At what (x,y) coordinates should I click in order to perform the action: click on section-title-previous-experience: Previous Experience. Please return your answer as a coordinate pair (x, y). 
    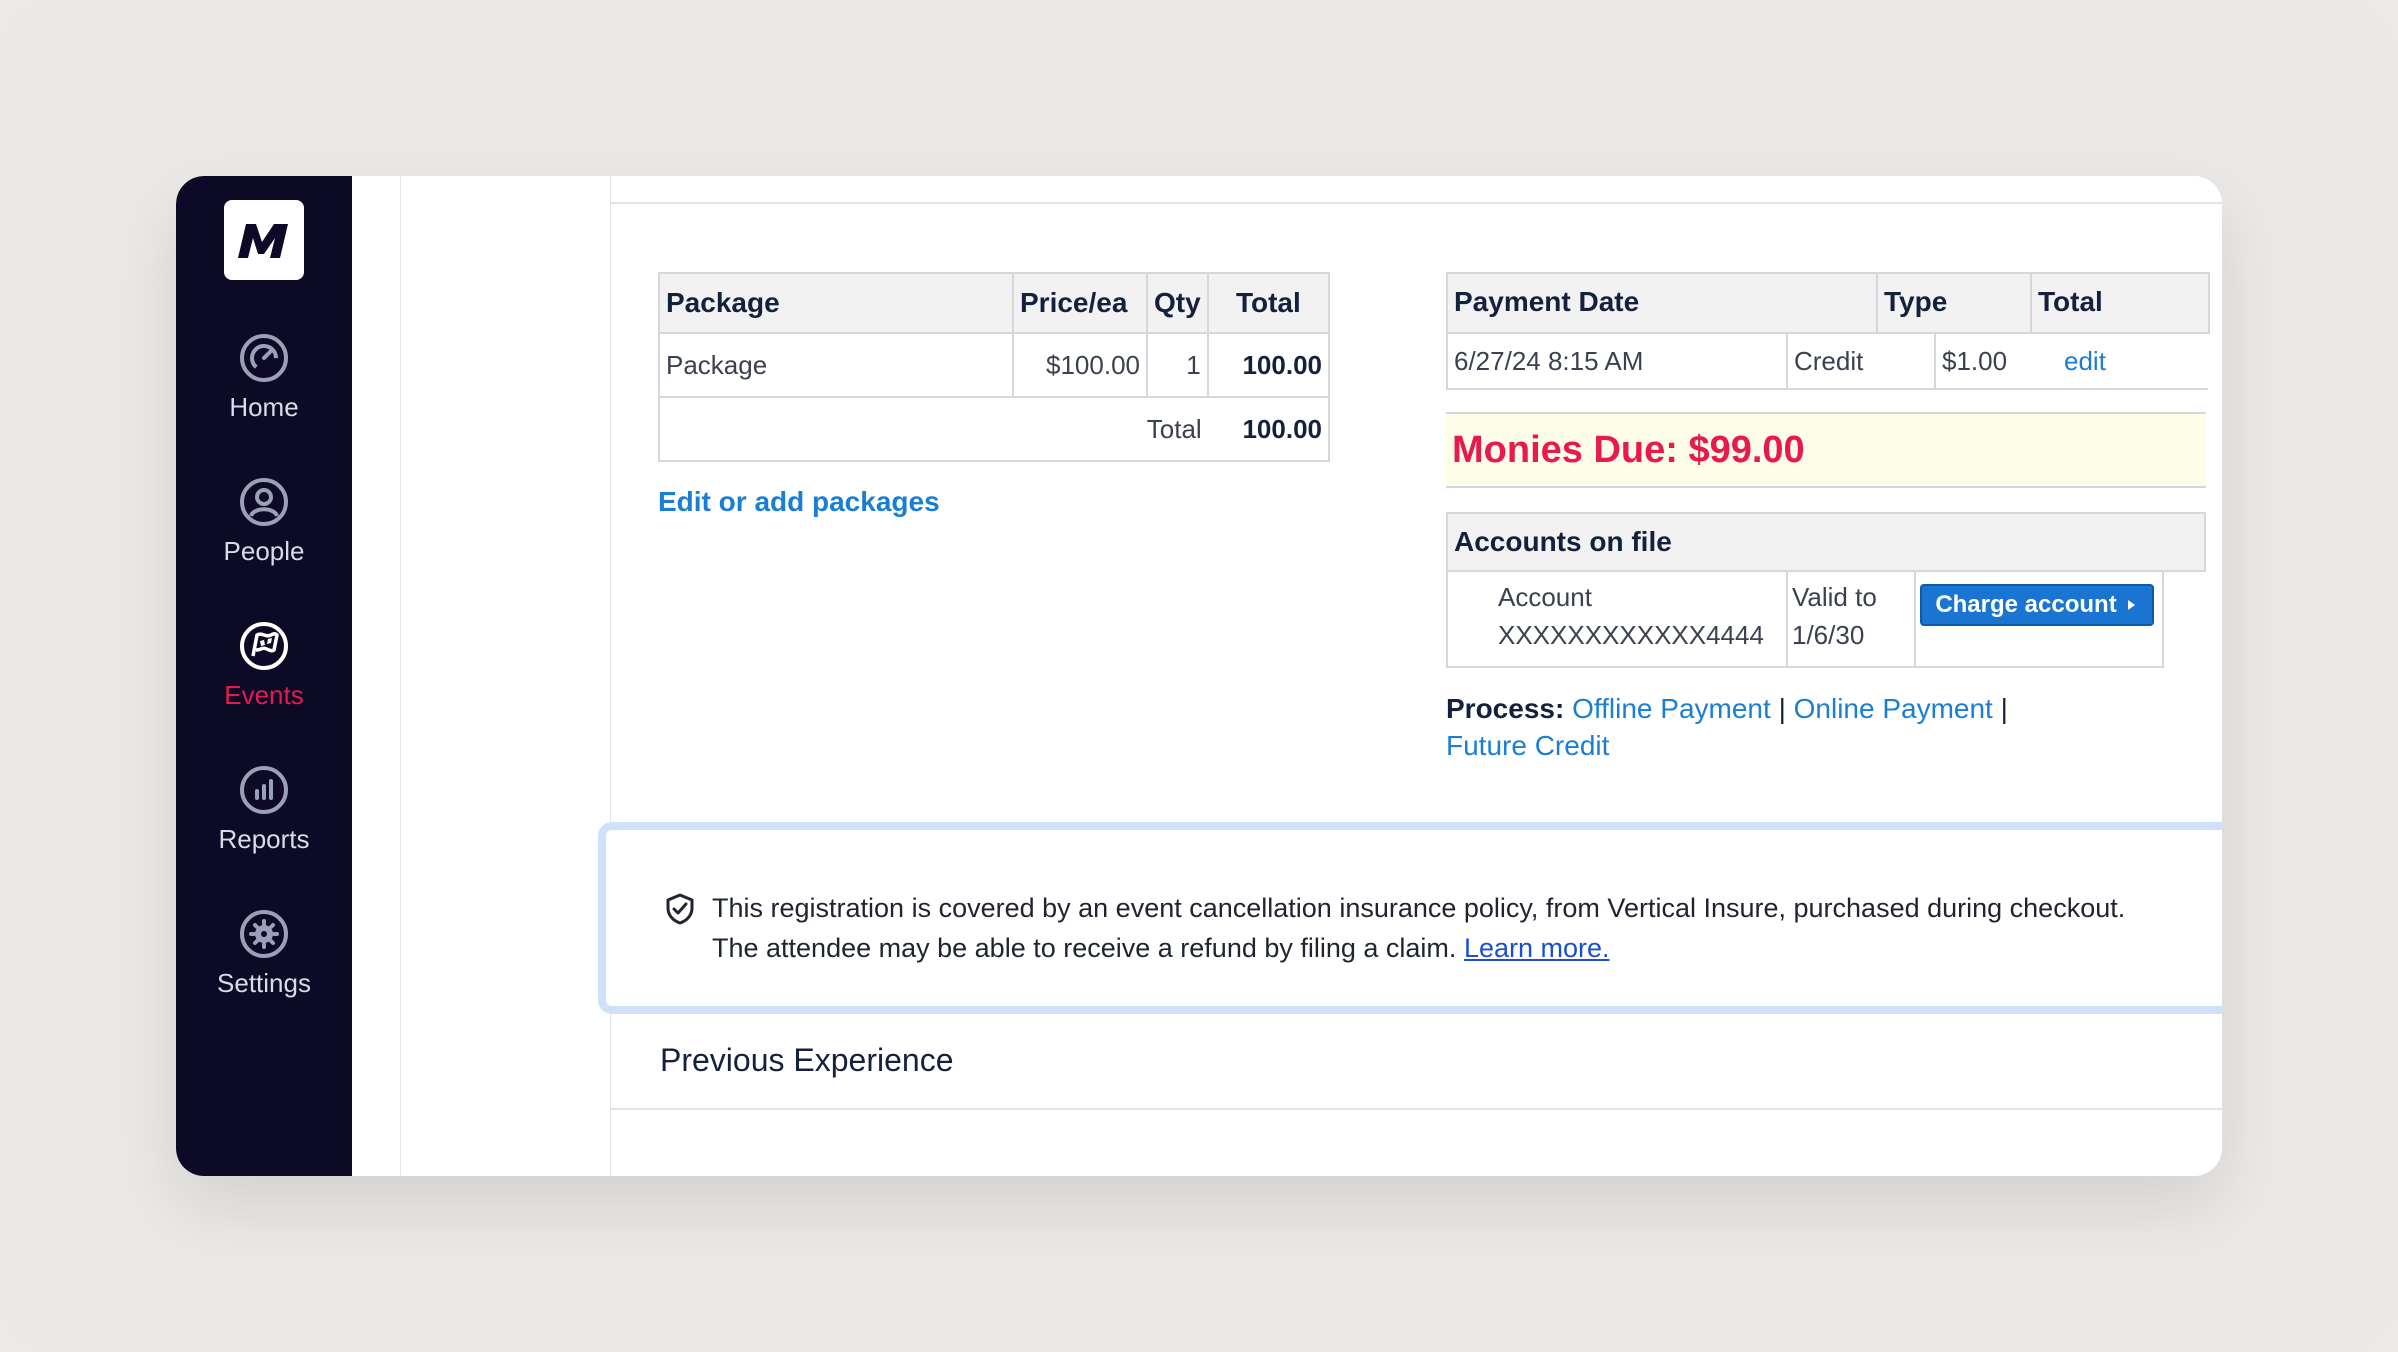
    Looking at the image, I should click on (807, 1060).